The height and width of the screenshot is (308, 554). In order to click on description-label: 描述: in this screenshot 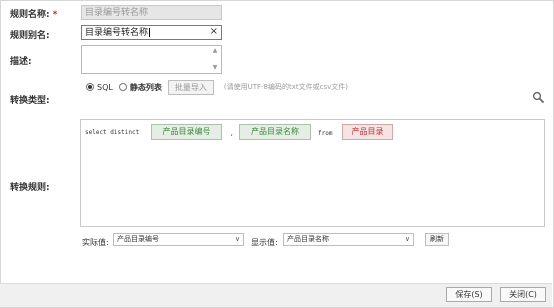, I will do `click(21, 62)`.